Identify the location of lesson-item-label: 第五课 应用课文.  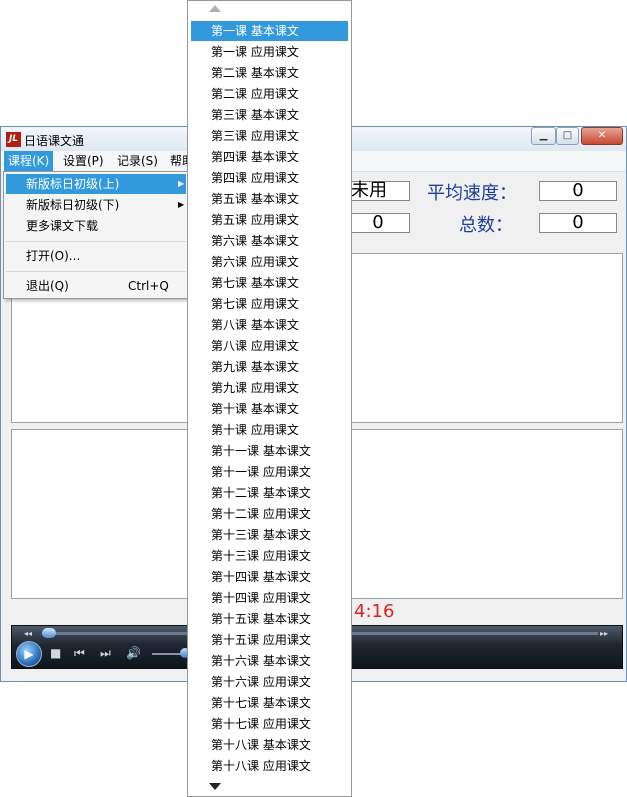
(255, 220).